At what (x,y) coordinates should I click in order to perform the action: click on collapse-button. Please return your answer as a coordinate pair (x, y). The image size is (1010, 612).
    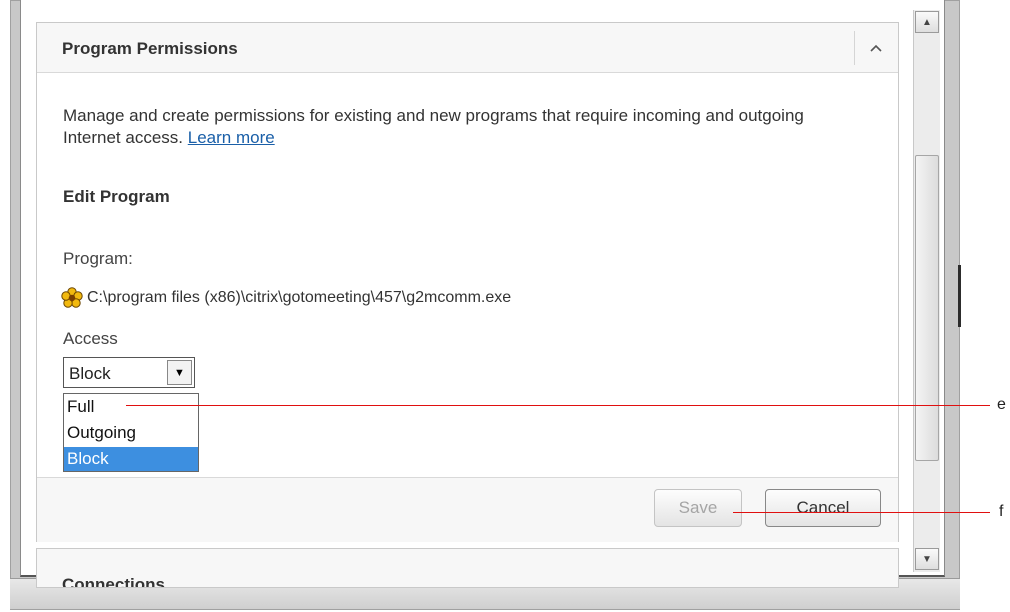
    Looking at the image, I should click on (876, 48).